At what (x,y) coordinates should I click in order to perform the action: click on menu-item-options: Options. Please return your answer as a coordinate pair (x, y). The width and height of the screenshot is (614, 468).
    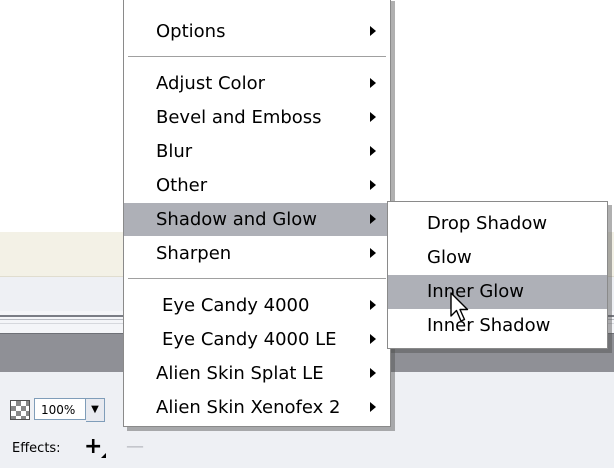
    Looking at the image, I should click on (257, 31).